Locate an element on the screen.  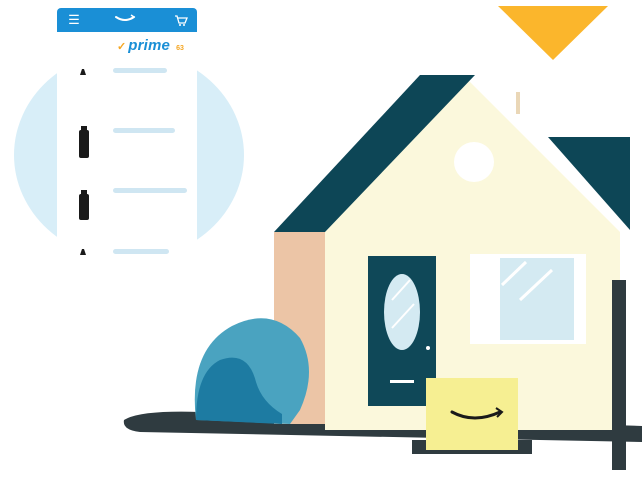
door-mail-slot is located at coordinates (402, 381).